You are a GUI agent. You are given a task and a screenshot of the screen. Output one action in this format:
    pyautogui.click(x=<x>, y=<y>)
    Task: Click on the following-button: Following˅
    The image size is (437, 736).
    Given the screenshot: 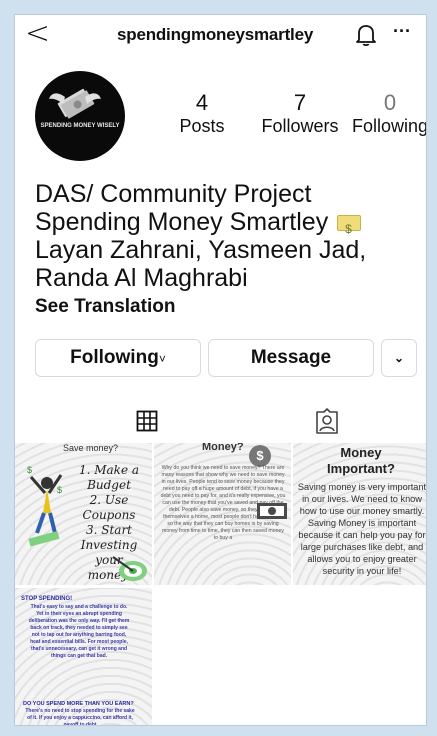 What is the action you would take?
    pyautogui.click(x=118, y=358)
    